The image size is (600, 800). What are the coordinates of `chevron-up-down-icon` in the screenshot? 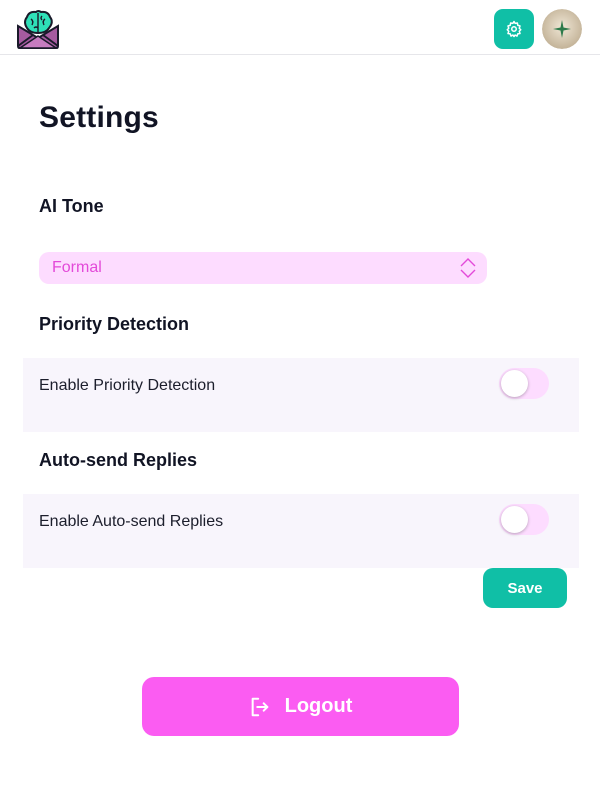 It's located at (468, 268).